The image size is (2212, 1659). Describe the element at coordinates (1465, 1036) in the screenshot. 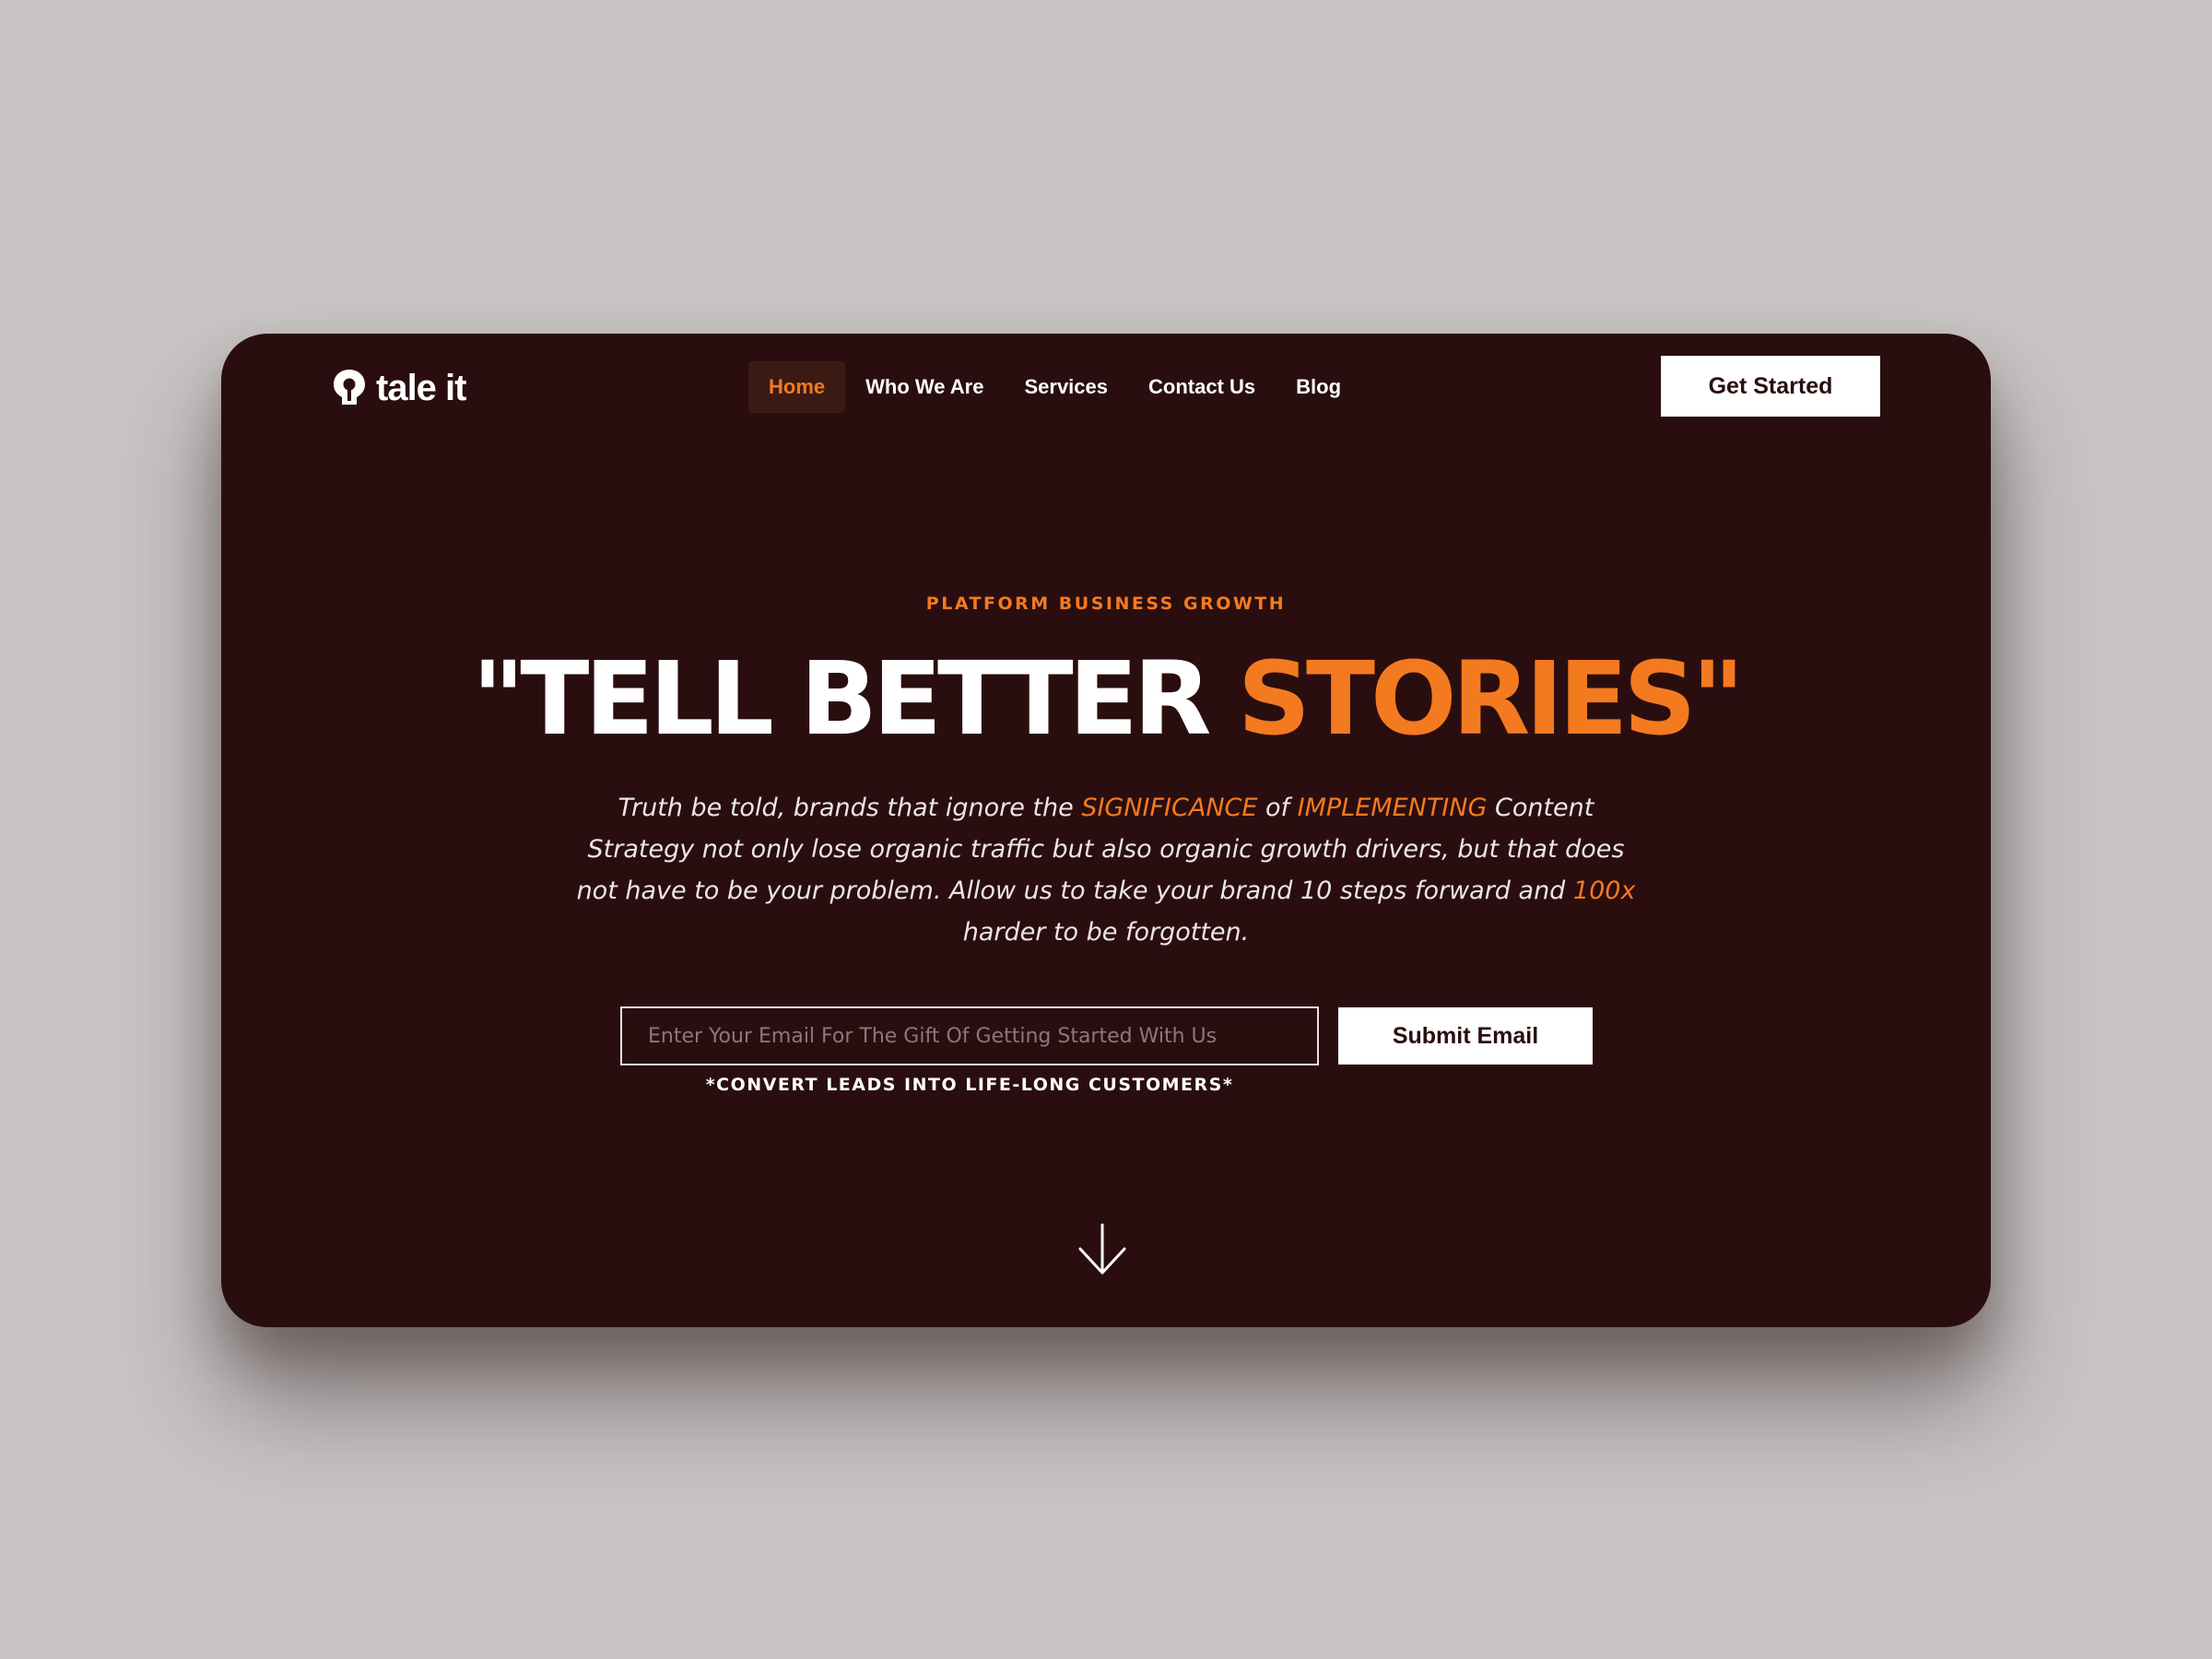

I see `submit-email-button: Submit Email` at that location.